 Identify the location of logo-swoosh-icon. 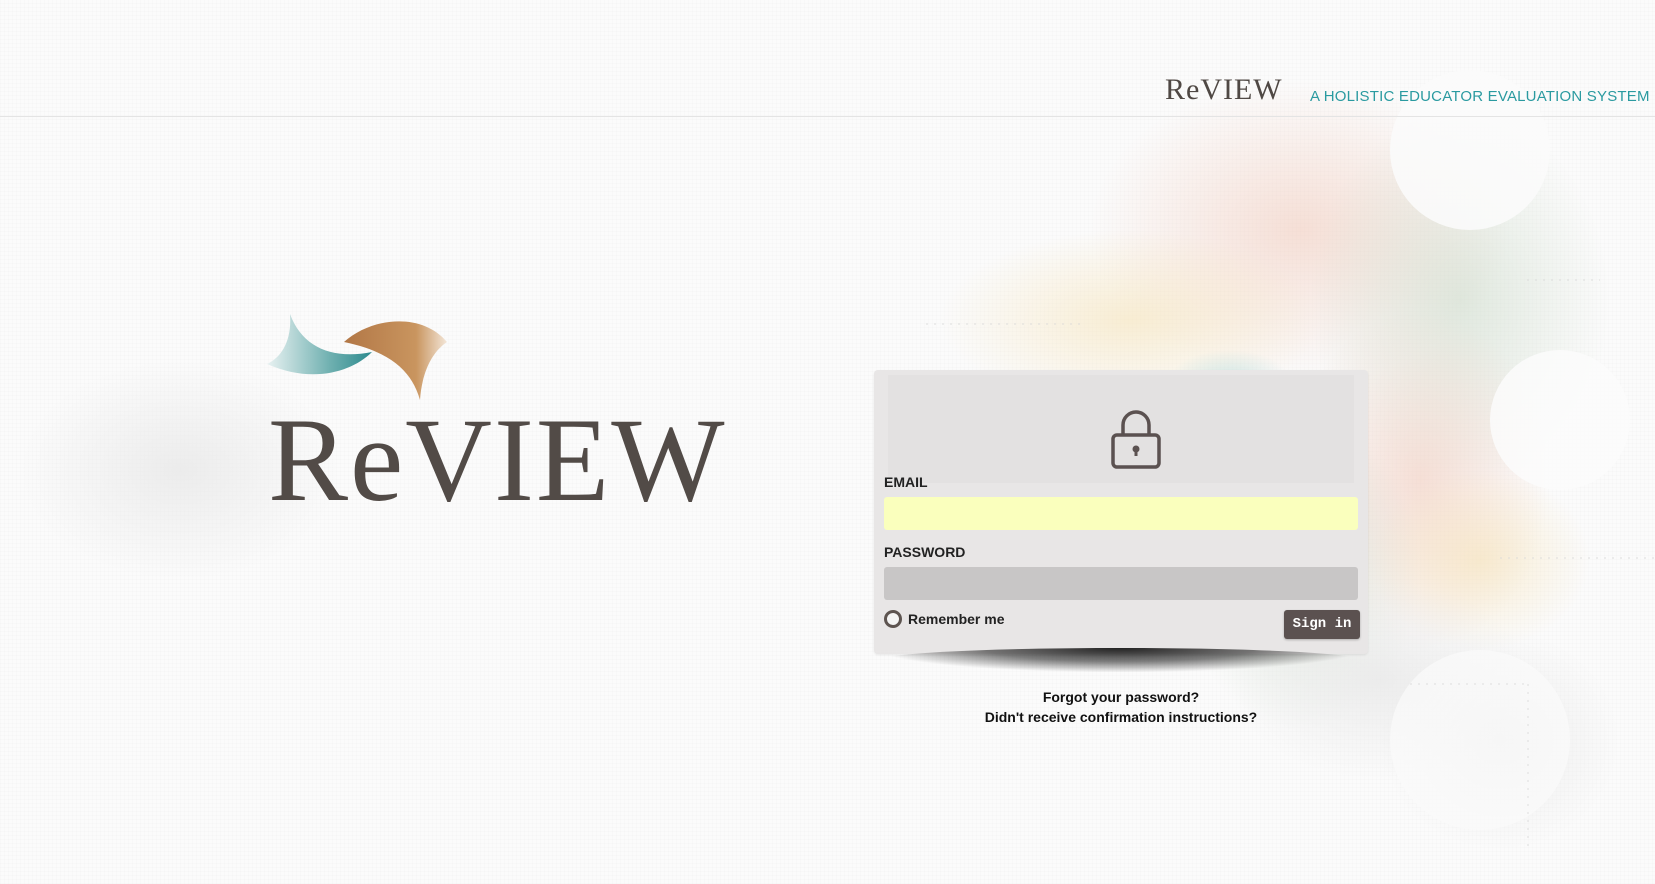
(357, 357).